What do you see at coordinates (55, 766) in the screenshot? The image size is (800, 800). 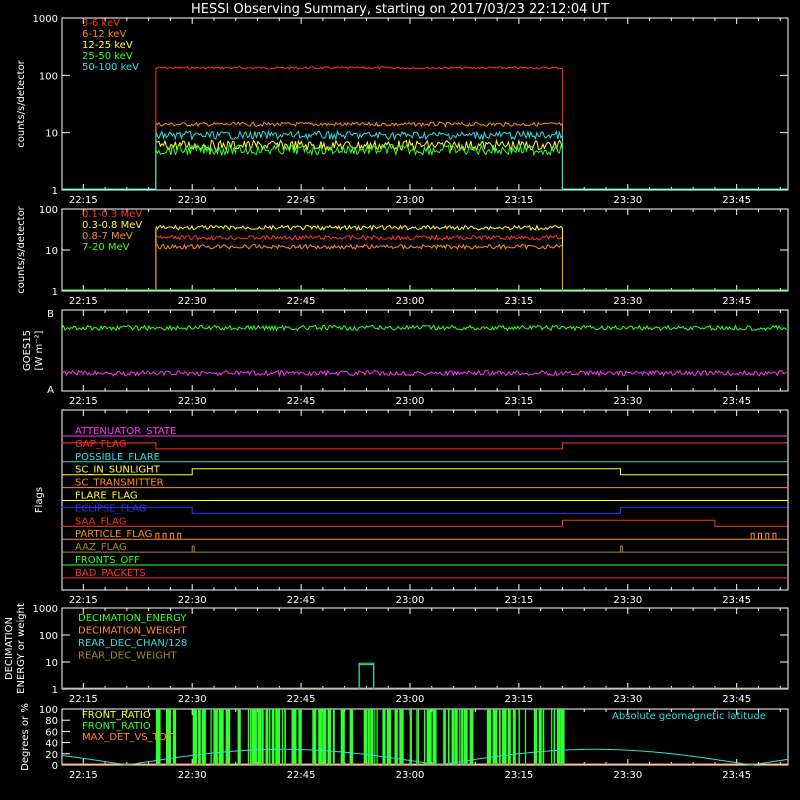 I see `y-tick-label: 0` at bounding box center [55, 766].